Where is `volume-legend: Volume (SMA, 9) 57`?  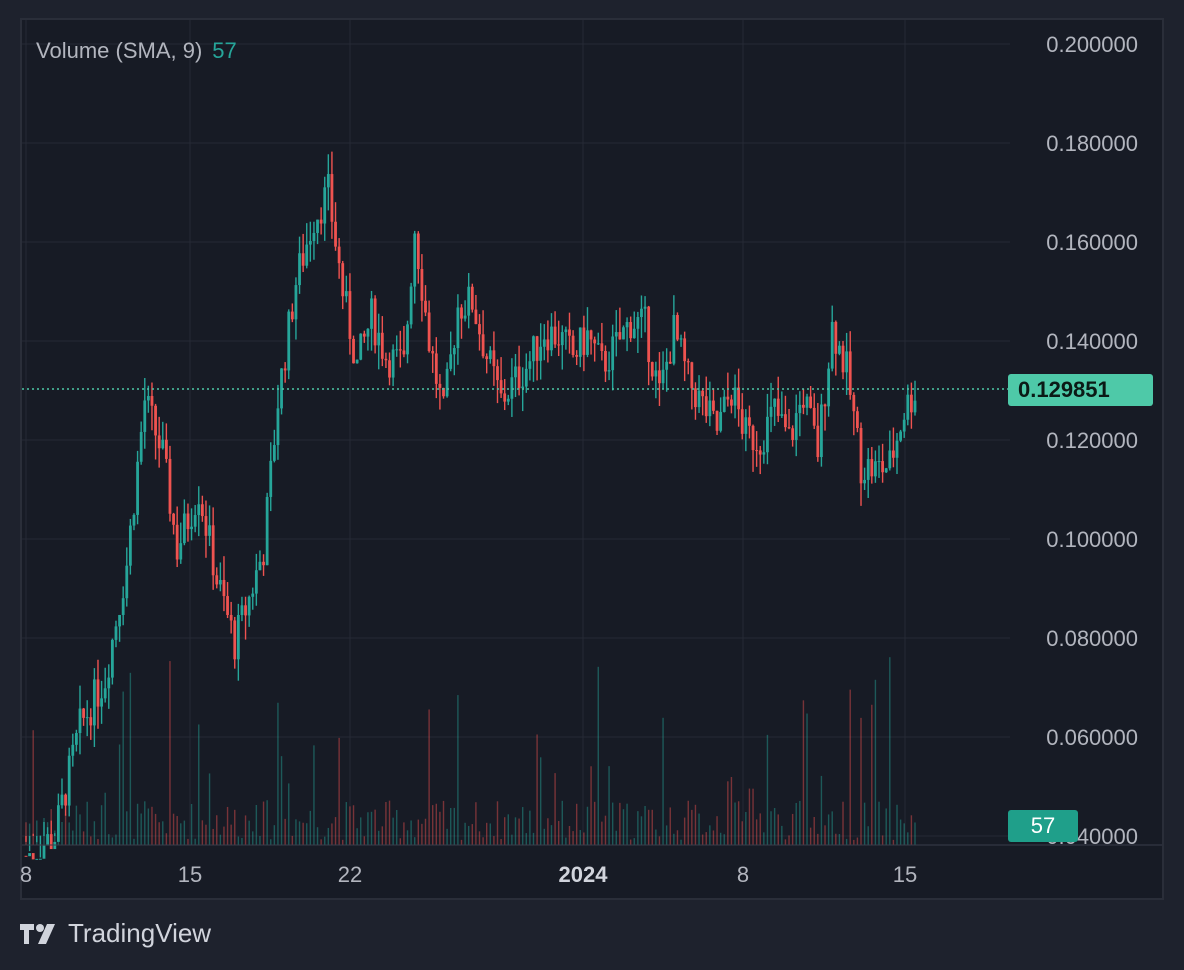 volume-legend: Volume (SMA, 9) 57 is located at coordinates (136, 51).